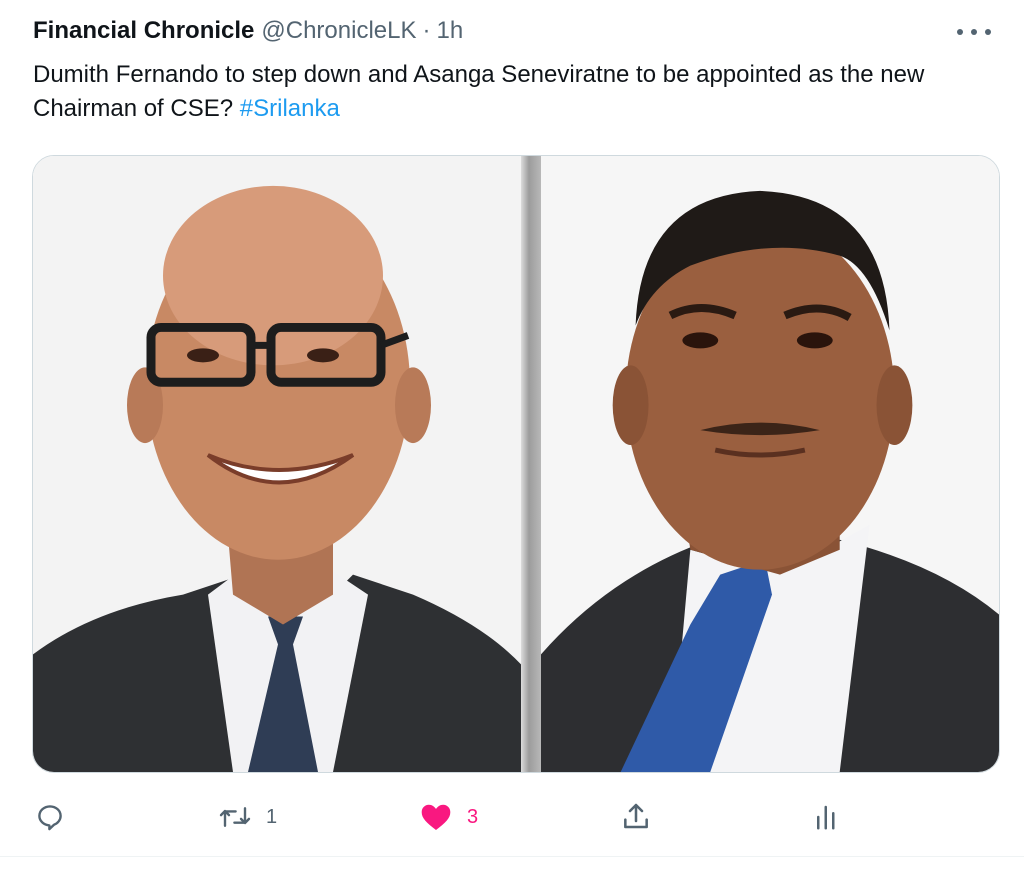  I want to click on reply-icon, so click(50, 818).